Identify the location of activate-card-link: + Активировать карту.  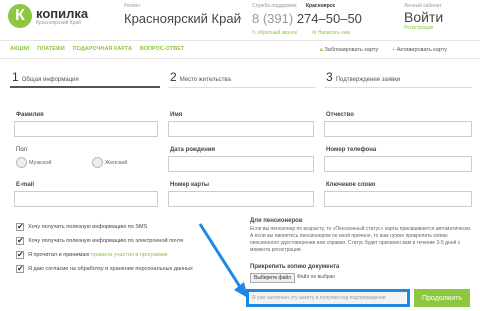
(419, 50).